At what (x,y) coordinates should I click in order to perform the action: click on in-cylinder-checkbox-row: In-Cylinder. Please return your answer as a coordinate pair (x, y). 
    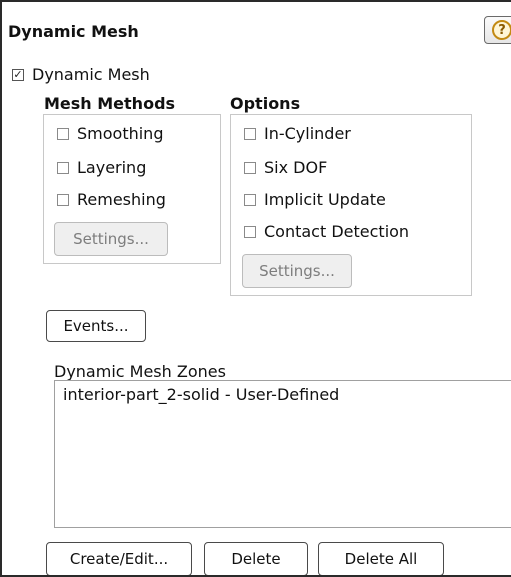
    Looking at the image, I should click on (297, 133).